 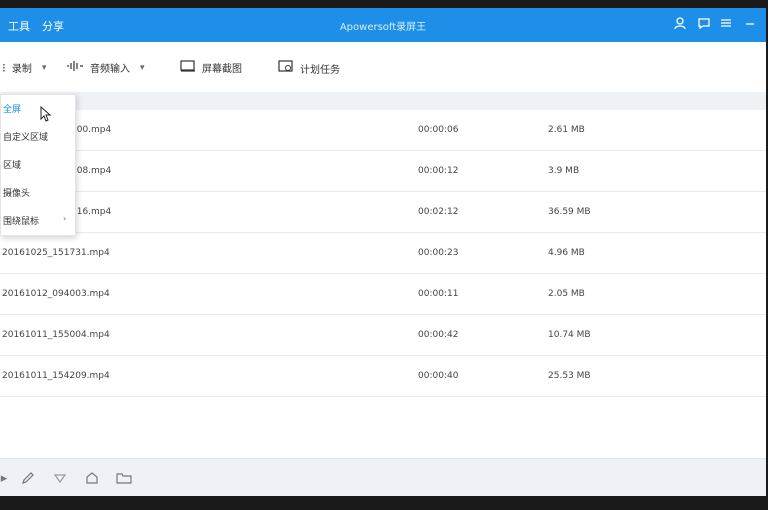 I want to click on file-name: 20161025_151731.mp4, so click(x=56, y=253).